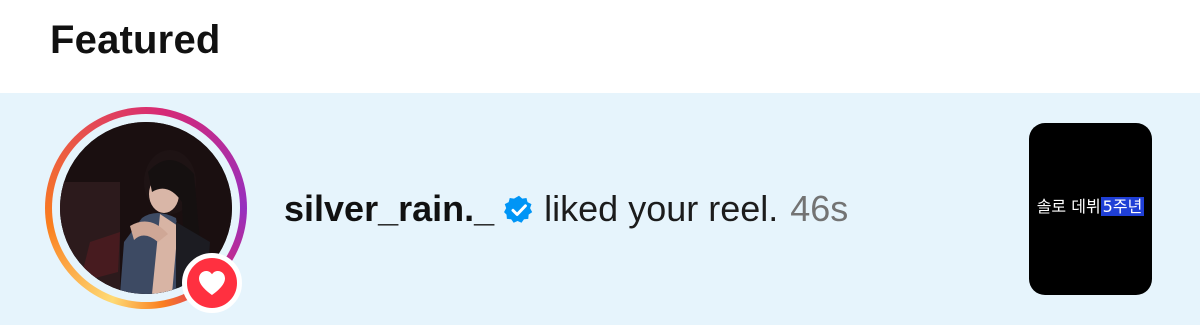 Image resolution: width=1200 pixels, height=331 pixels. I want to click on heart-icon, so click(212, 283).